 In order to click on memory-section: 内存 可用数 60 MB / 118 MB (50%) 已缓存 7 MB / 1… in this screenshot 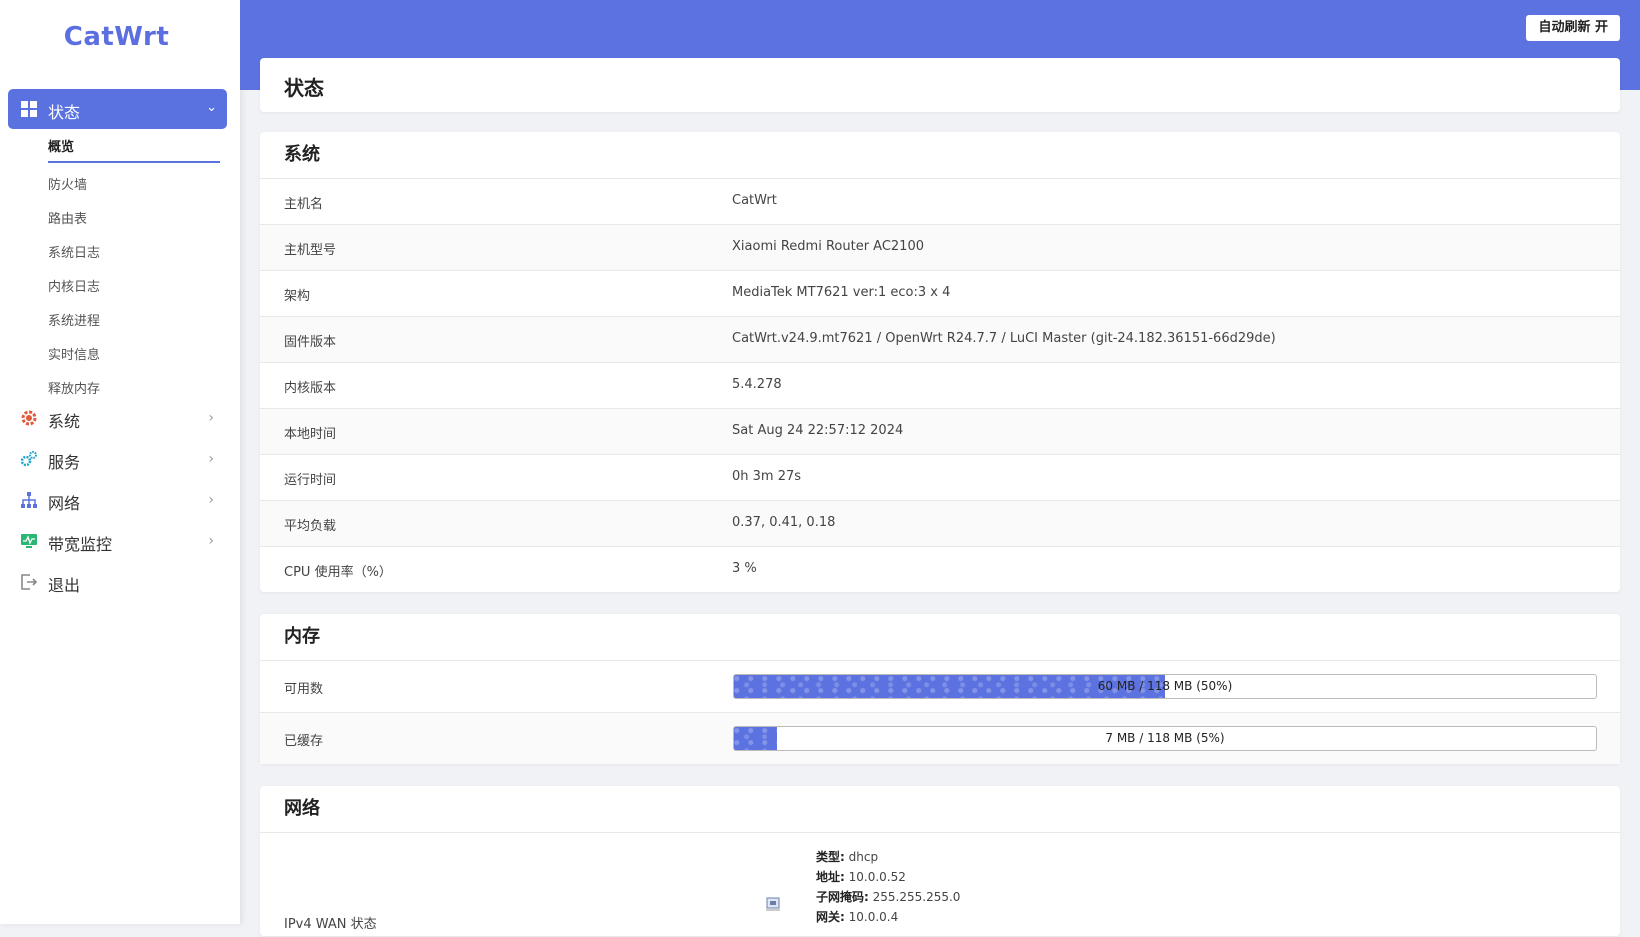, I will do `click(940, 689)`.